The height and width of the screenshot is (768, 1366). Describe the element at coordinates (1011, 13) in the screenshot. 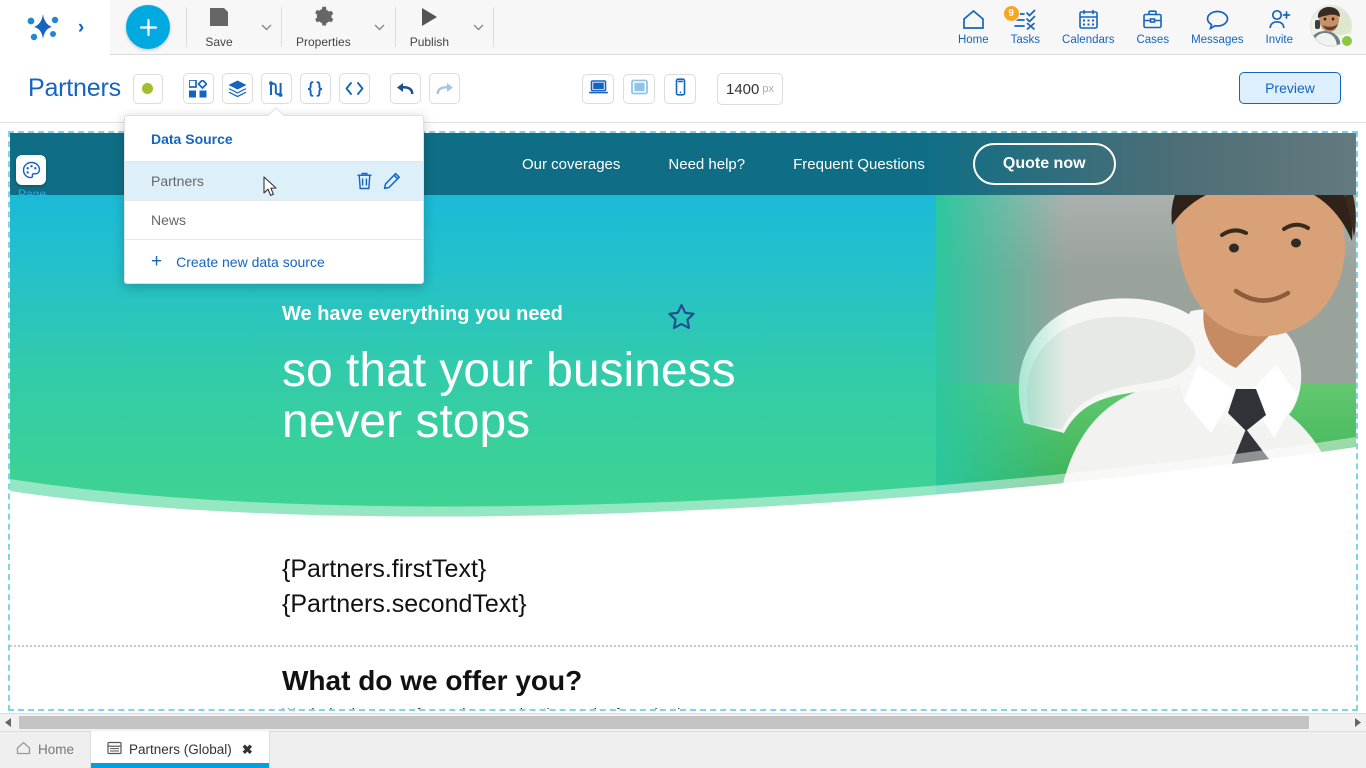

I see `tasks-badge: 9` at that location.